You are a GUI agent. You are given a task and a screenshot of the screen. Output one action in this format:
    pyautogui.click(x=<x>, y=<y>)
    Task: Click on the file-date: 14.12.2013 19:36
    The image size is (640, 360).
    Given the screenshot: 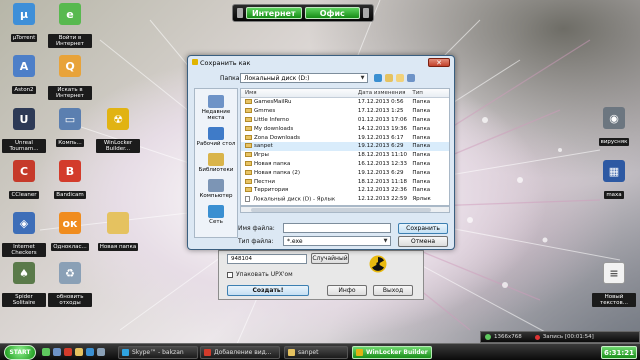 What is the action you would take?
    pyautogui.click(x=382, y=128)
    